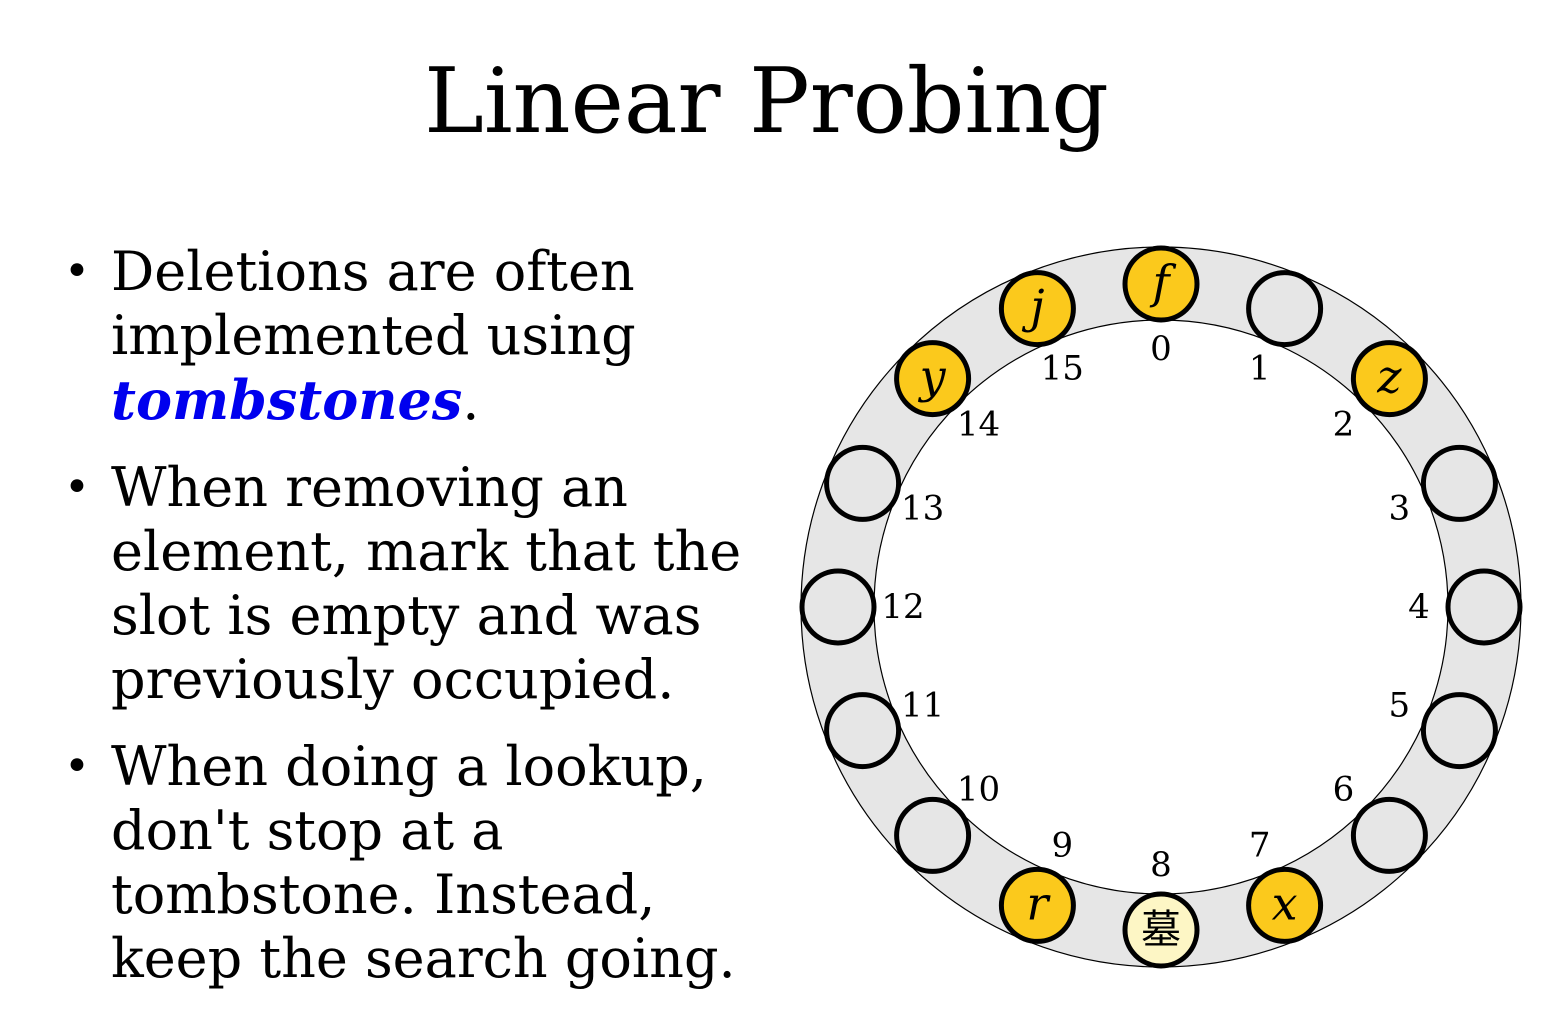  I want to click on slot-index-label: 11, so click(922, 706).